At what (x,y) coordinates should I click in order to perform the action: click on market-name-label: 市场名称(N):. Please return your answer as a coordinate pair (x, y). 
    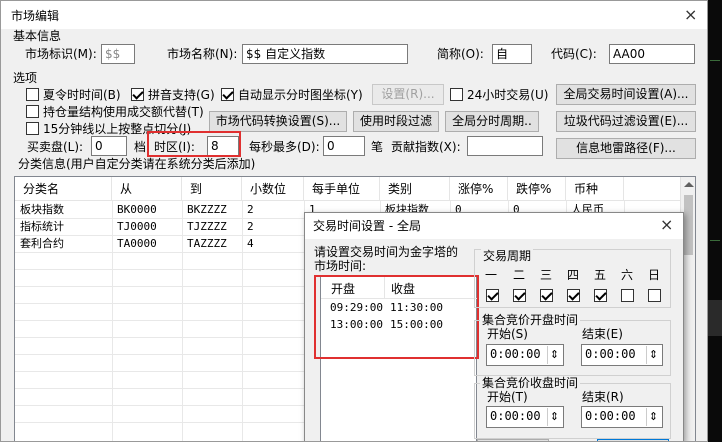
    Looking at the image, I should click on (202, 54).